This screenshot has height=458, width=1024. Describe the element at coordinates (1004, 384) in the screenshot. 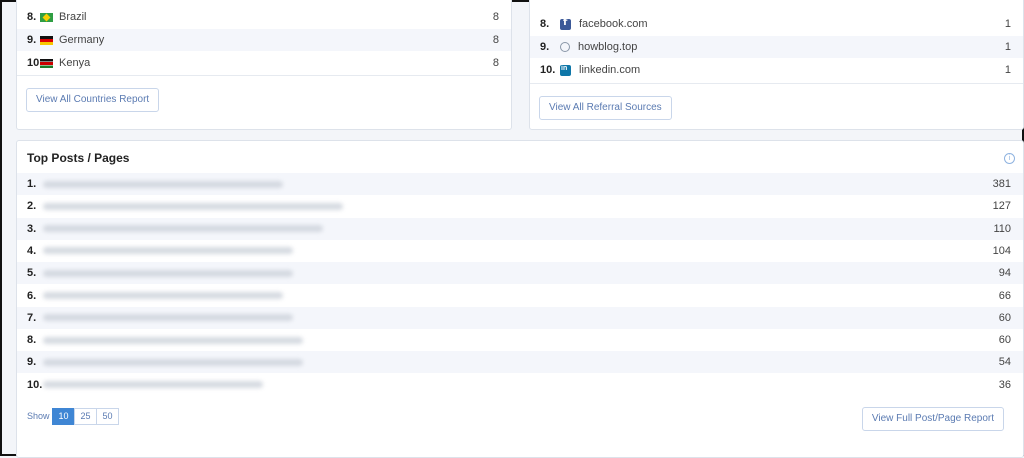

I see `post-views: 36` at that location.